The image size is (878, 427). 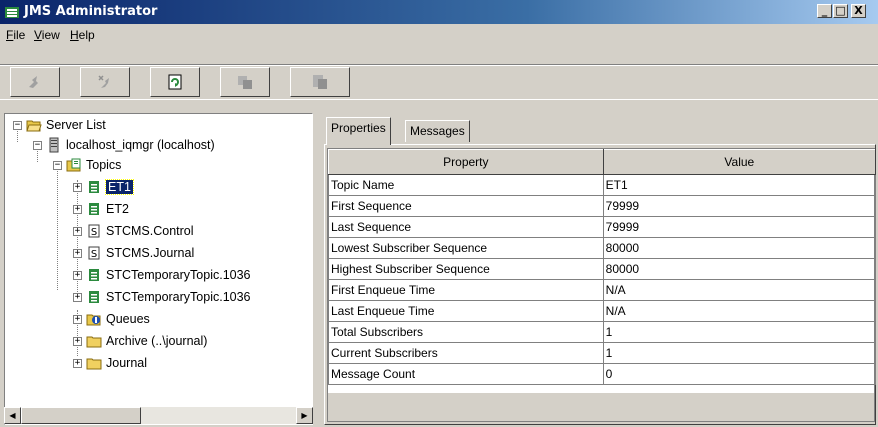 What do you see at coordinates (104, 165) in the screenshot?
I see `tree-label: Topics` at bounding box center [104, 165].